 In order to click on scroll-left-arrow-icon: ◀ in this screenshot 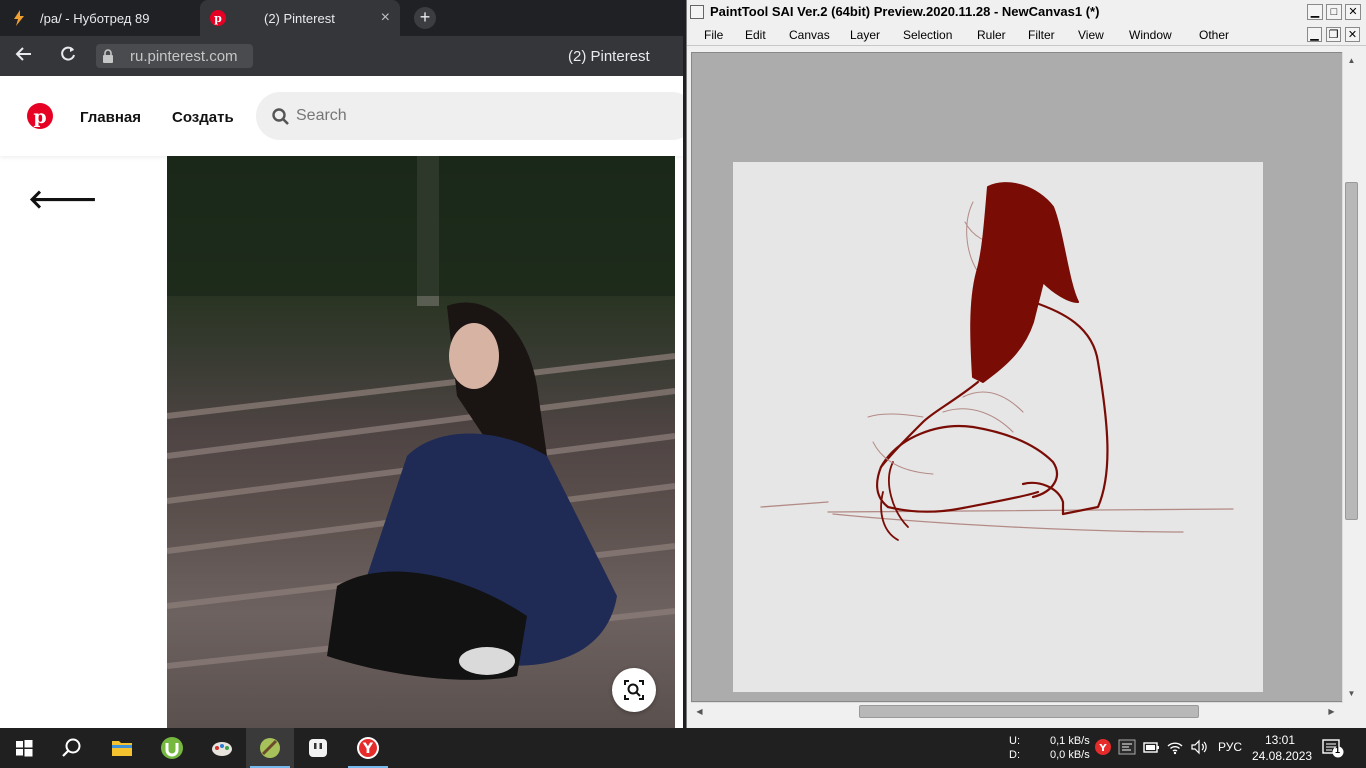, I will do `click(699, 711)`.